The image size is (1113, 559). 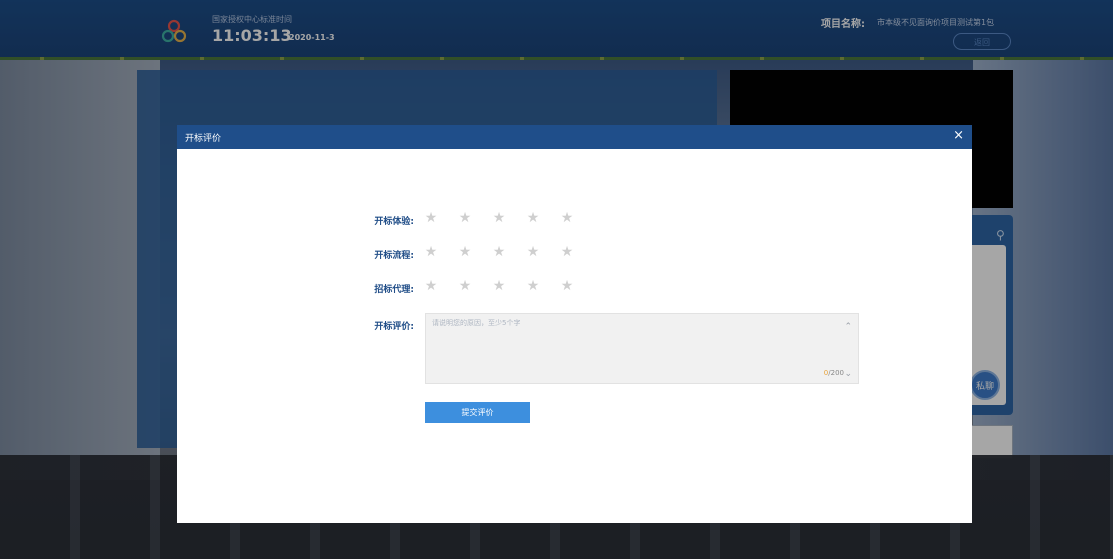 What do you see at coordinates (958, 136) in the screenshot?
I see `close-icon: ×` at bounding box center [958, 136].